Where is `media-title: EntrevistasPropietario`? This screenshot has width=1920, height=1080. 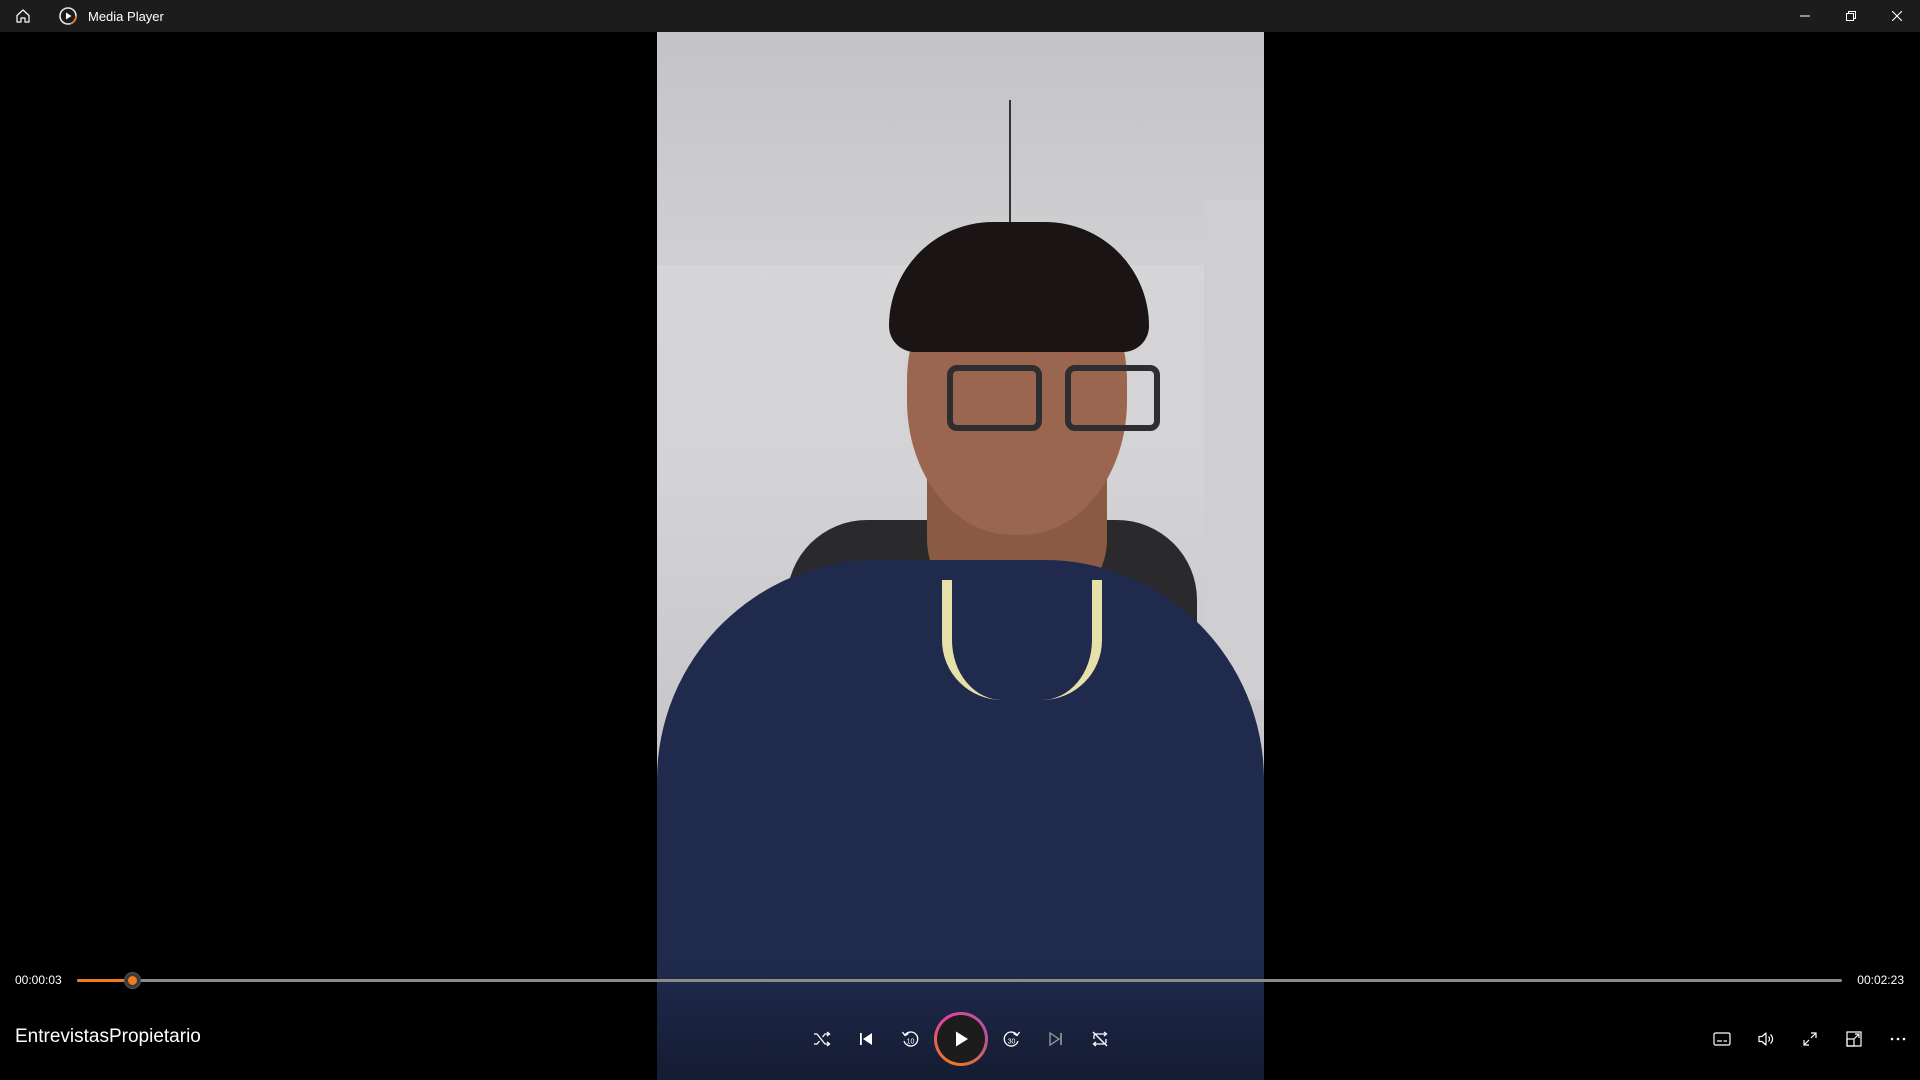
media-title: EntrevistasPropietario is located at coordinates (108, 1036).